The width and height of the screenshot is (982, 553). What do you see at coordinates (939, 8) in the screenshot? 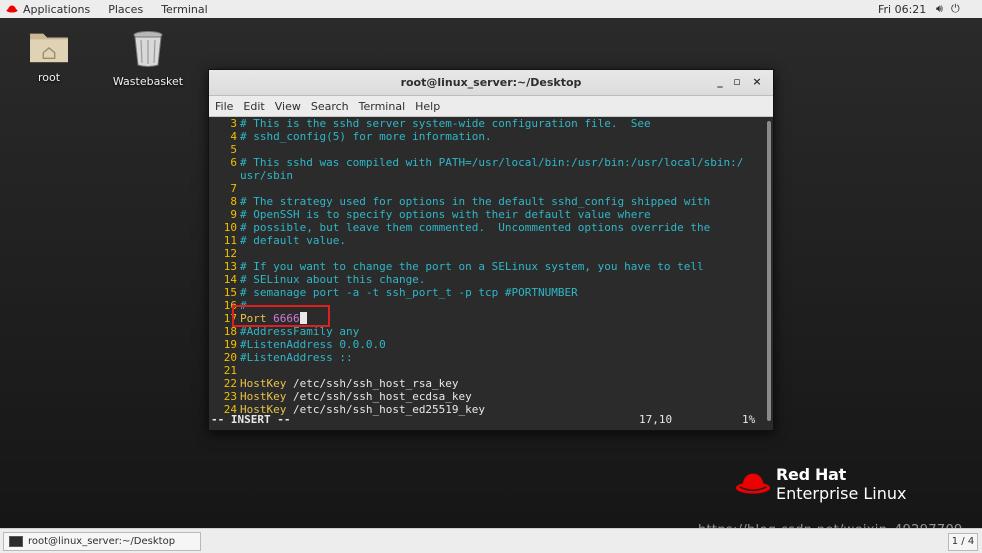
I see `volume-icon: 🔊︎` at bounding box center [939, 8].